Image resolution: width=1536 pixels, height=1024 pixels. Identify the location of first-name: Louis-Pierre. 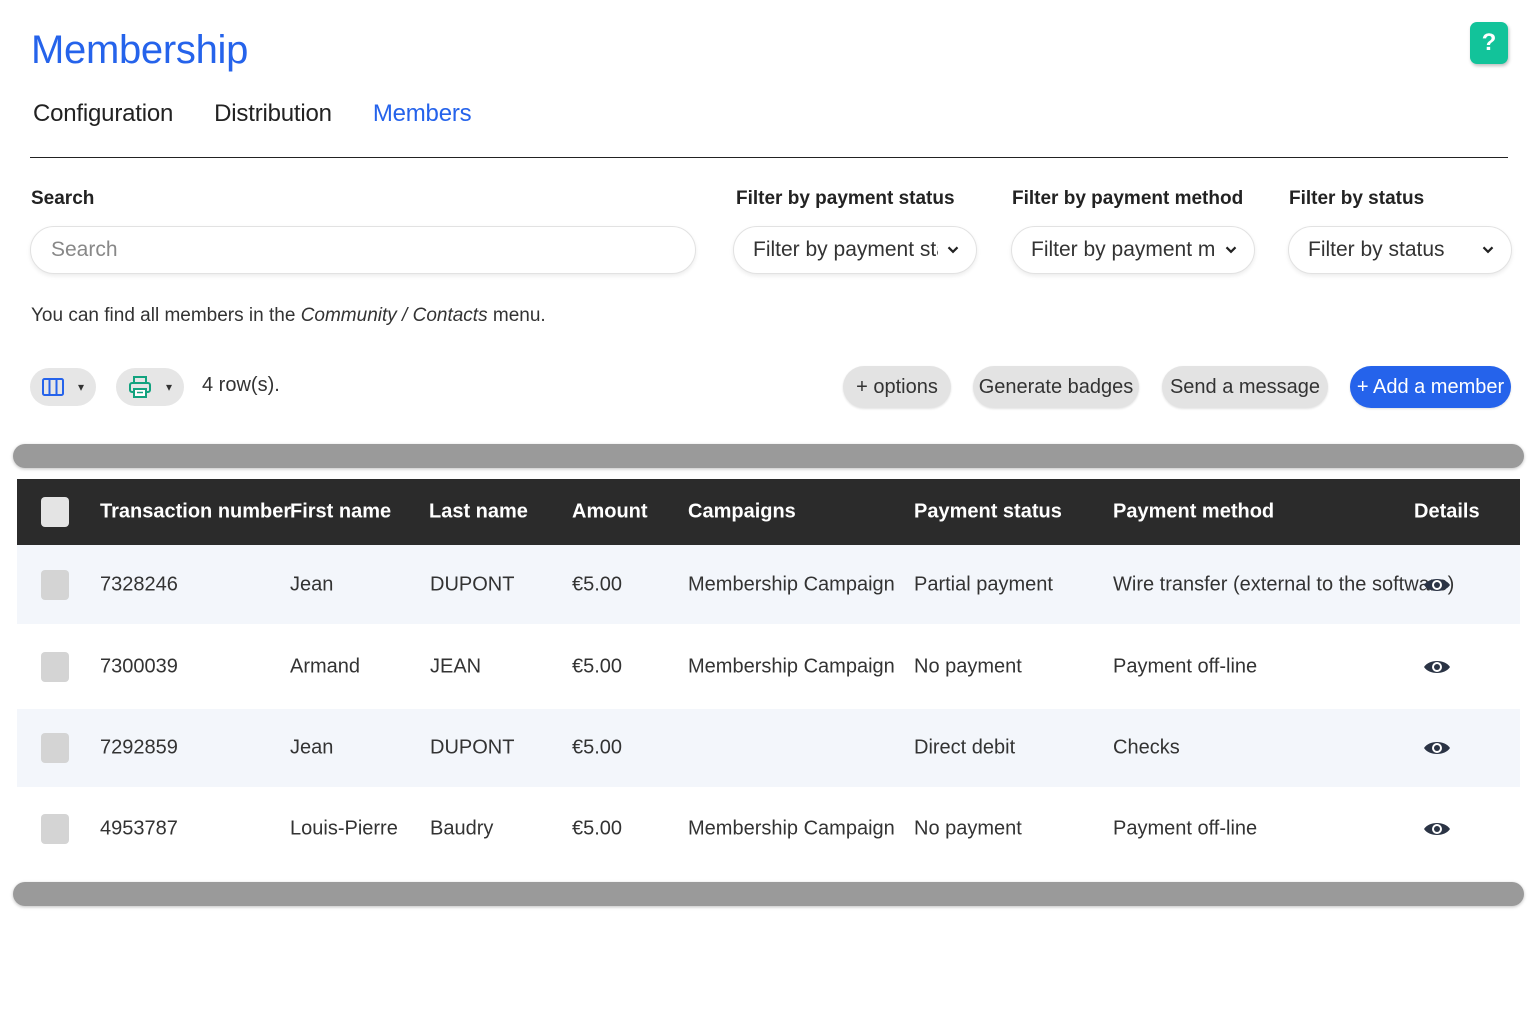
(344, 828).